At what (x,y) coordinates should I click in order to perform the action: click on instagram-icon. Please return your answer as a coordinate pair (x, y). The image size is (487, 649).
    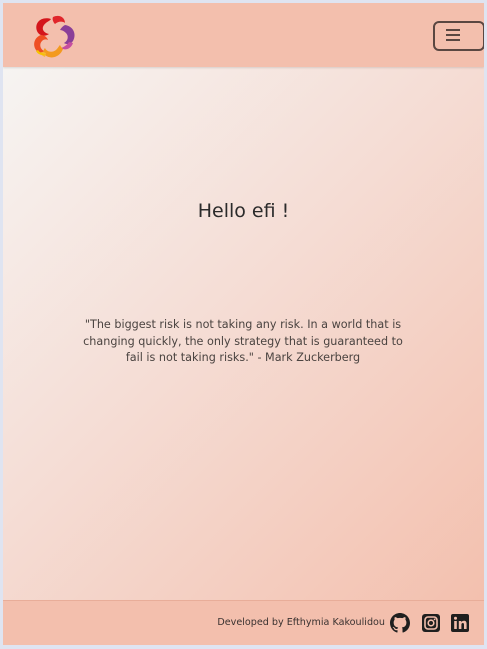
    Looking at the image, I should click on (431, 623).